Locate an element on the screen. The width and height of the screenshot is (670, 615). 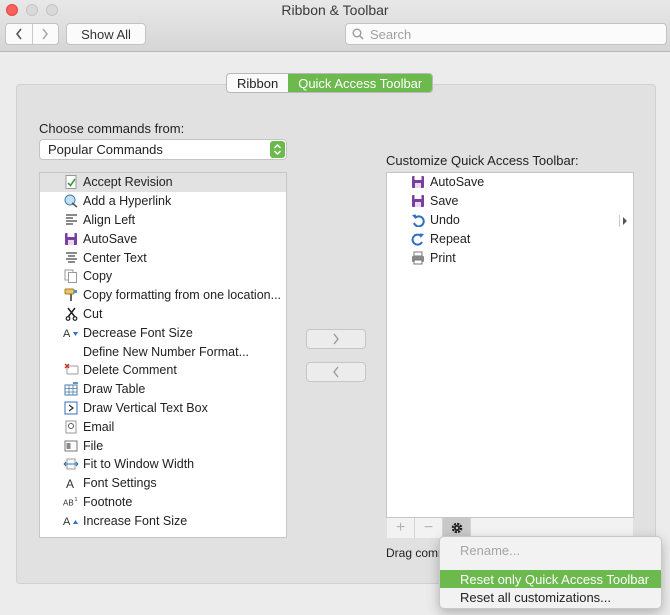
hyperlink-icon is located at coordinates (71, 201).